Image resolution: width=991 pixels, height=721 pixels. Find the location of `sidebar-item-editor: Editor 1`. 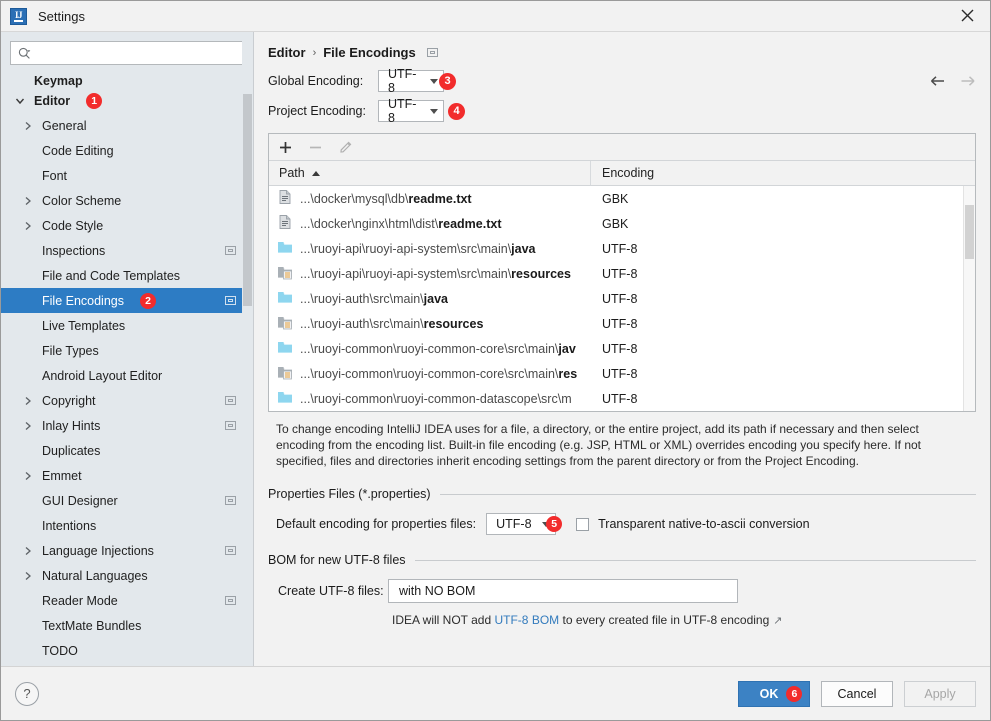

sidebar-item-editor: Editor 1 is located at coordinates (127, 100).